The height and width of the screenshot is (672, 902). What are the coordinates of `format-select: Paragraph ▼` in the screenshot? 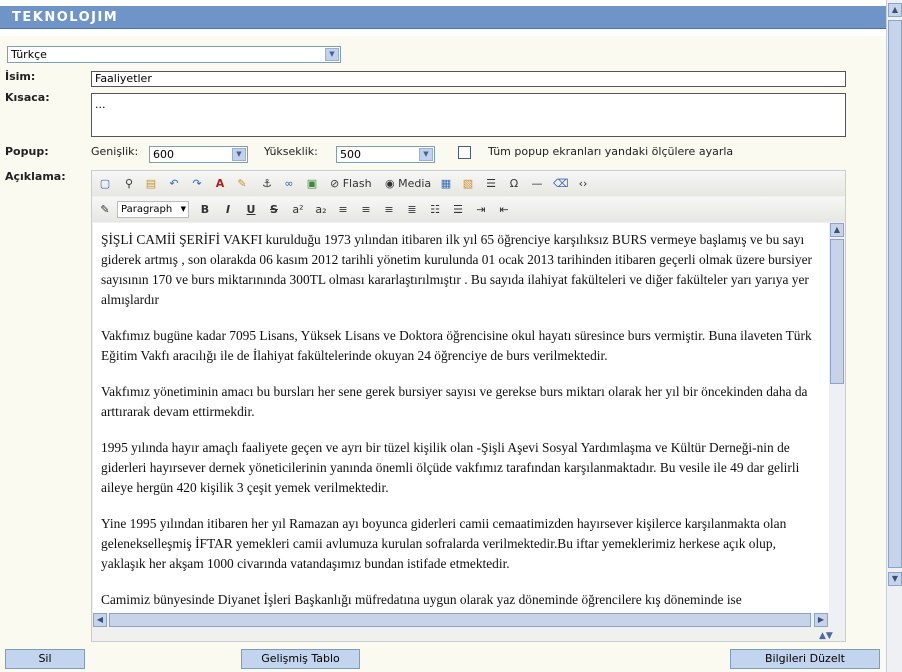 It's located at (153, 209).